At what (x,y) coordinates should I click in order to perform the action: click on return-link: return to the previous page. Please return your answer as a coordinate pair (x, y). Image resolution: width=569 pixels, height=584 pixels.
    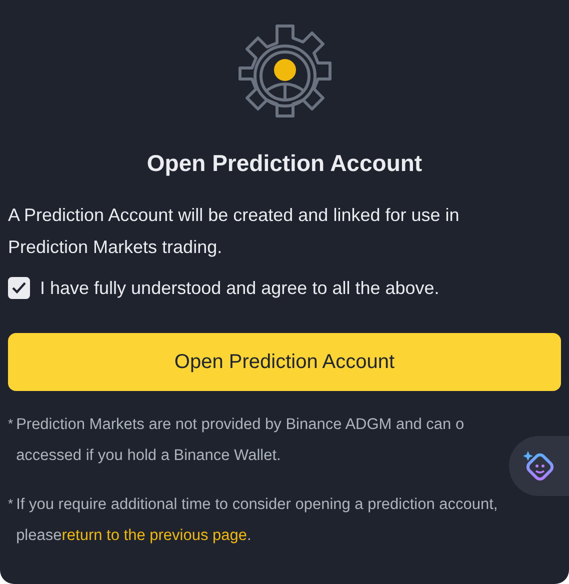
    Looking at the image, I should click on (155, 535).